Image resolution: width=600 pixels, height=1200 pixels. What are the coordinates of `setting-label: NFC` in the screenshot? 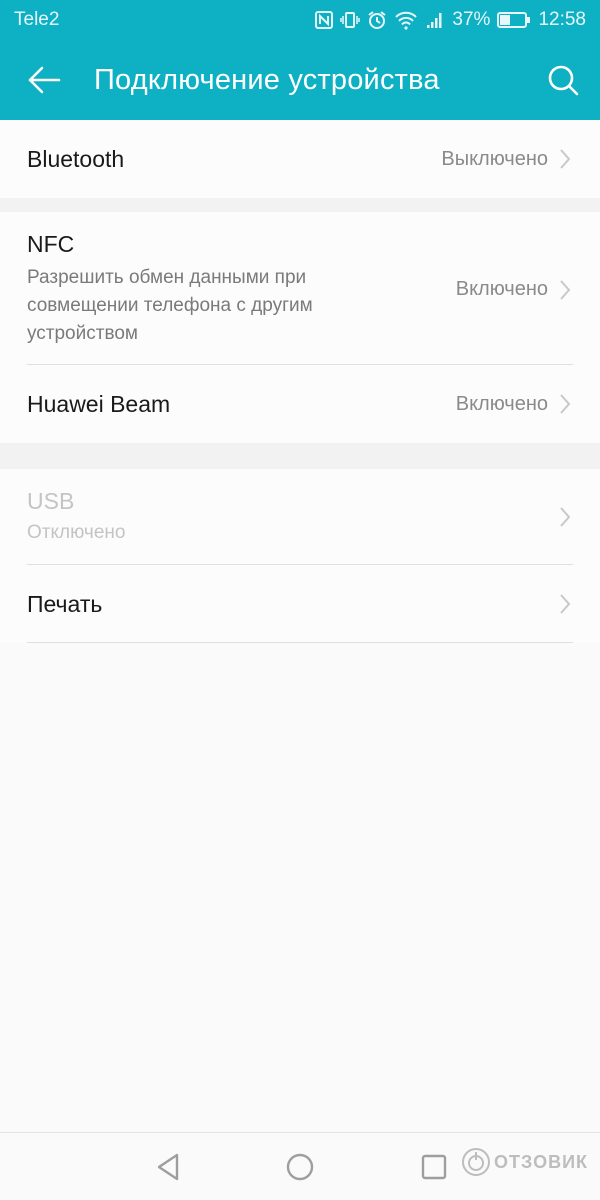 It's located at (51, 244).